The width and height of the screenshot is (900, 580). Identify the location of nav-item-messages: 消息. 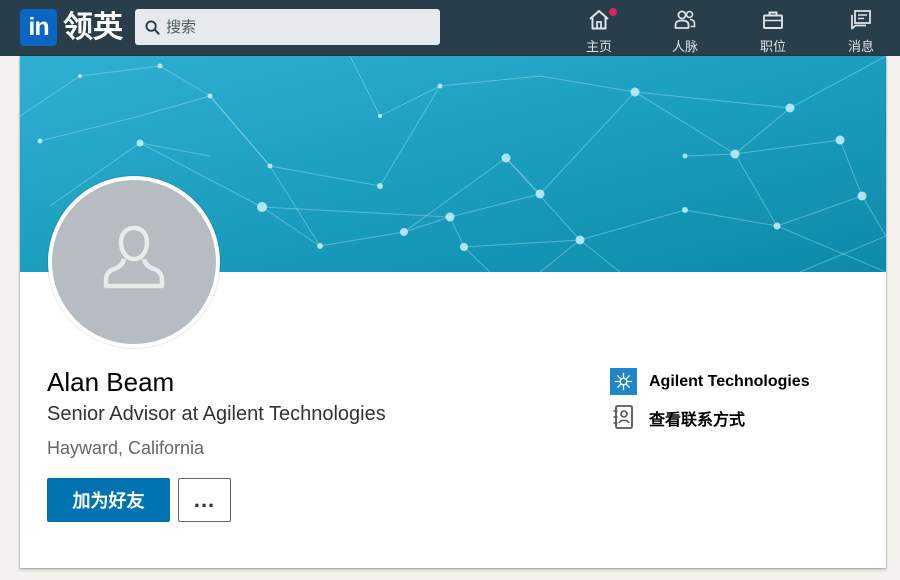
(861, 31).